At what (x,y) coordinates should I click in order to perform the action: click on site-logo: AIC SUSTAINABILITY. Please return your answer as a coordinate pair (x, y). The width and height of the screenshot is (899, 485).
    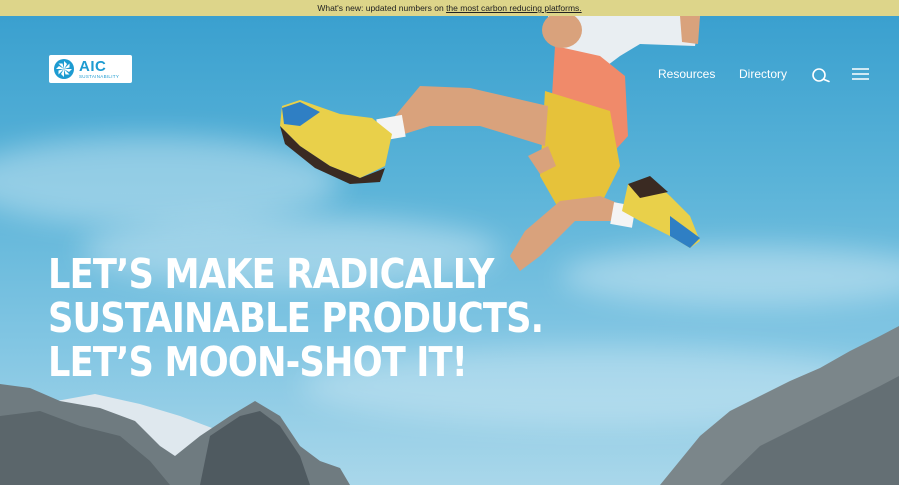
    Looking at the image, I should click on (90, 69).